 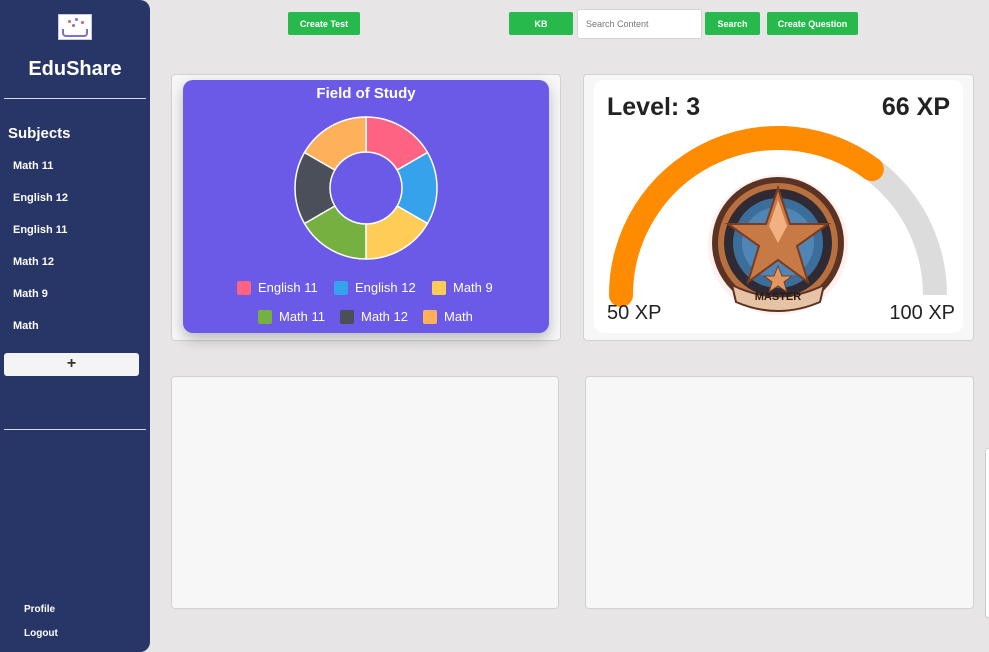 What do you see at coordinates (75, 69) in the screenshot?
I see `brand-name: EduShare` at bounding box center [75, 69].